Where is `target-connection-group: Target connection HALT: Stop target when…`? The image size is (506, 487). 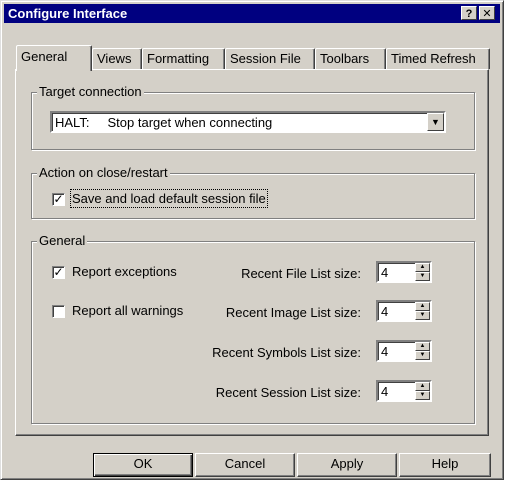
target-connection-group: Target connection HALT: Stop target when… is located at coordinates (253, 117).